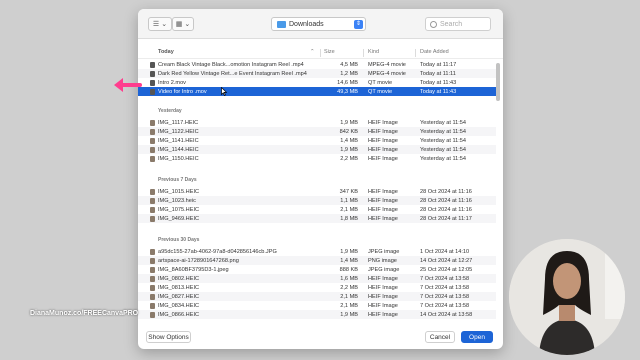 This screenshot has width=640, height=360. What do you see at coordinates (358, 24) in the screenshot?
I see `chevron-updown-icon: ⇕` at bounding box center [358, 24].